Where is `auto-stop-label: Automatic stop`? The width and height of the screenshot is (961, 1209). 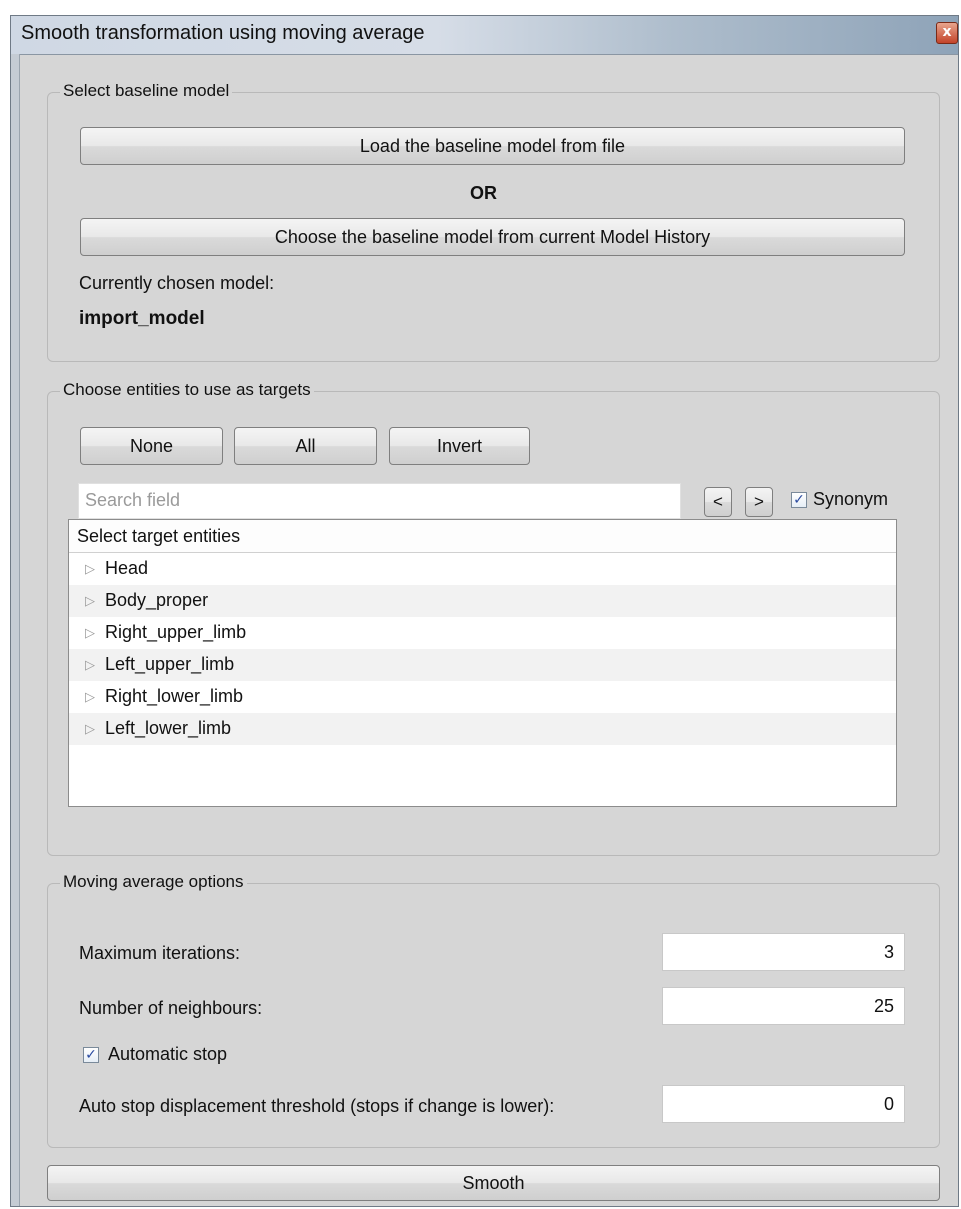
auto-stop-label: Automatic stop is located at coordinates (168, 1054).